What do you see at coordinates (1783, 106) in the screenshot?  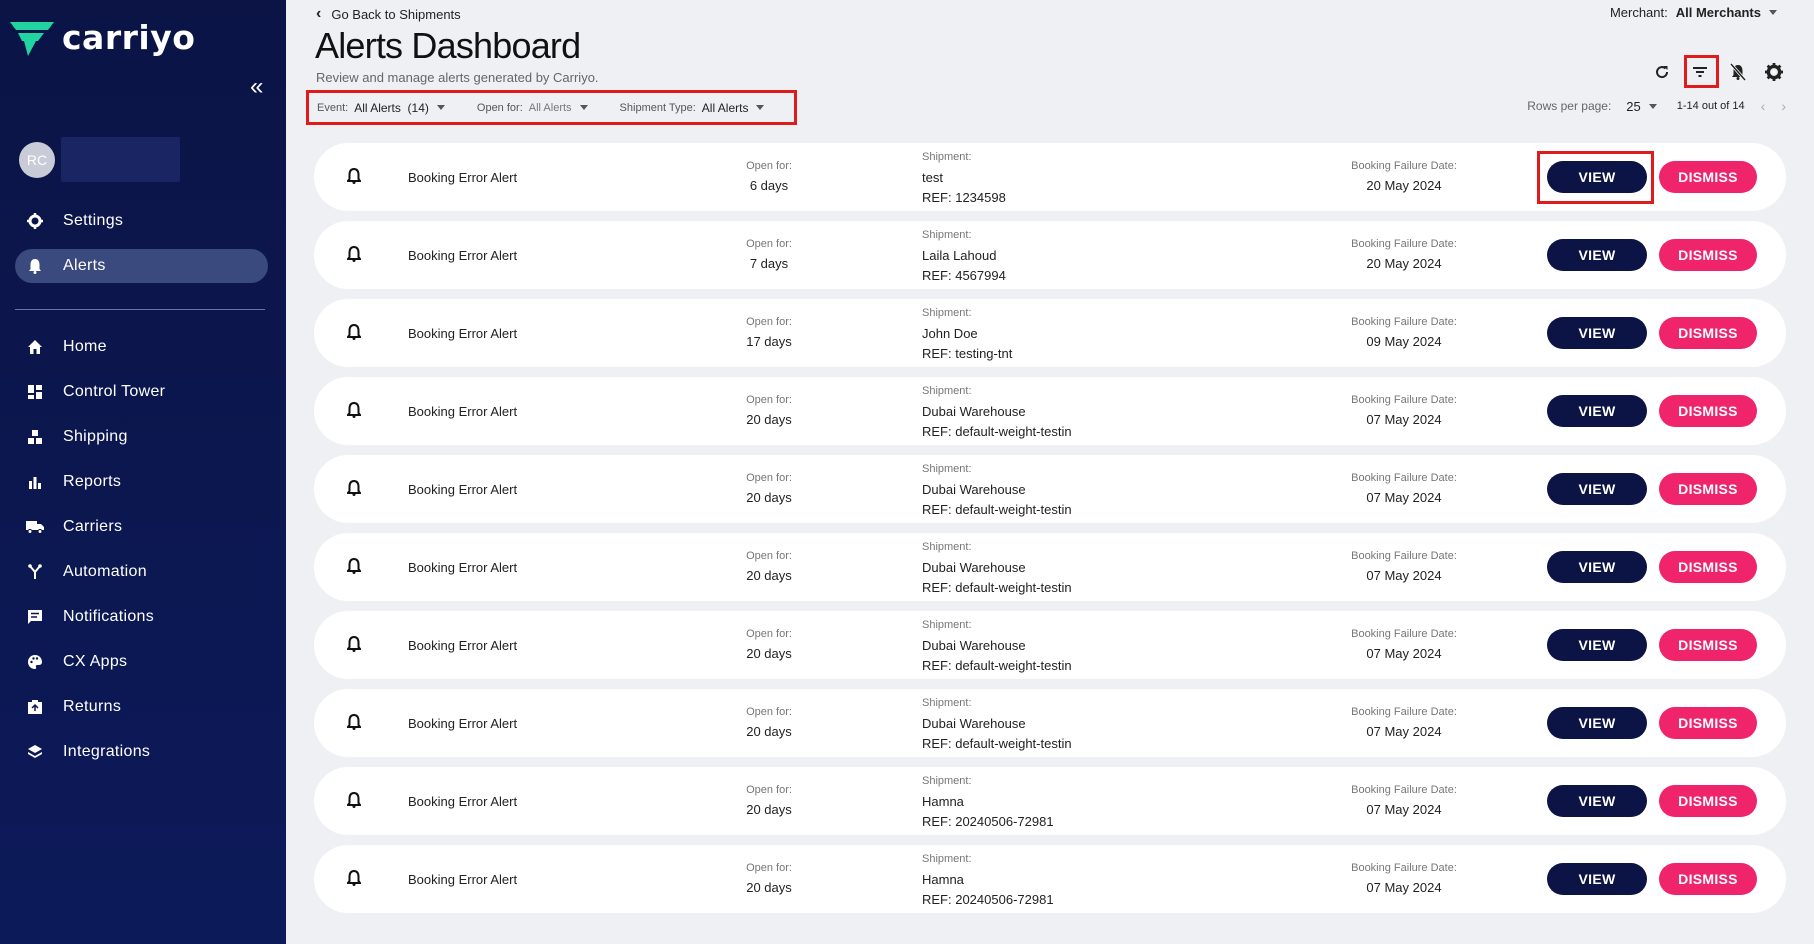 I see `chevron-right-icon: ›` at bounding box center [1783, 106].